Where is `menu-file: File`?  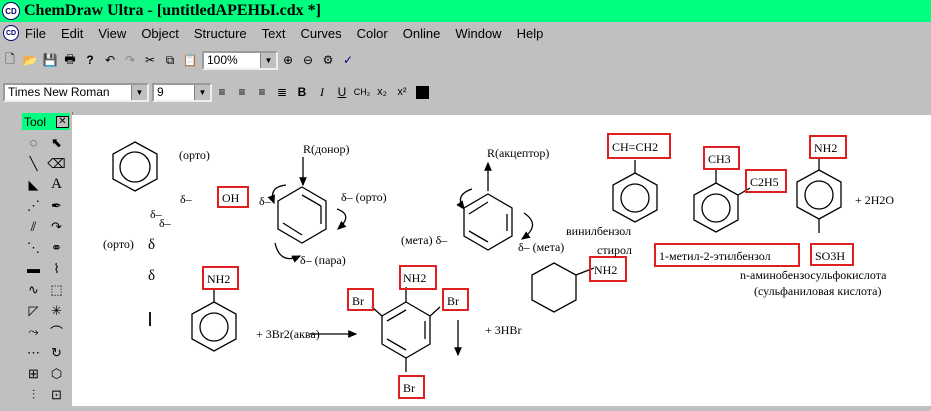 menu-file: File is located at coordinates (35, 33).